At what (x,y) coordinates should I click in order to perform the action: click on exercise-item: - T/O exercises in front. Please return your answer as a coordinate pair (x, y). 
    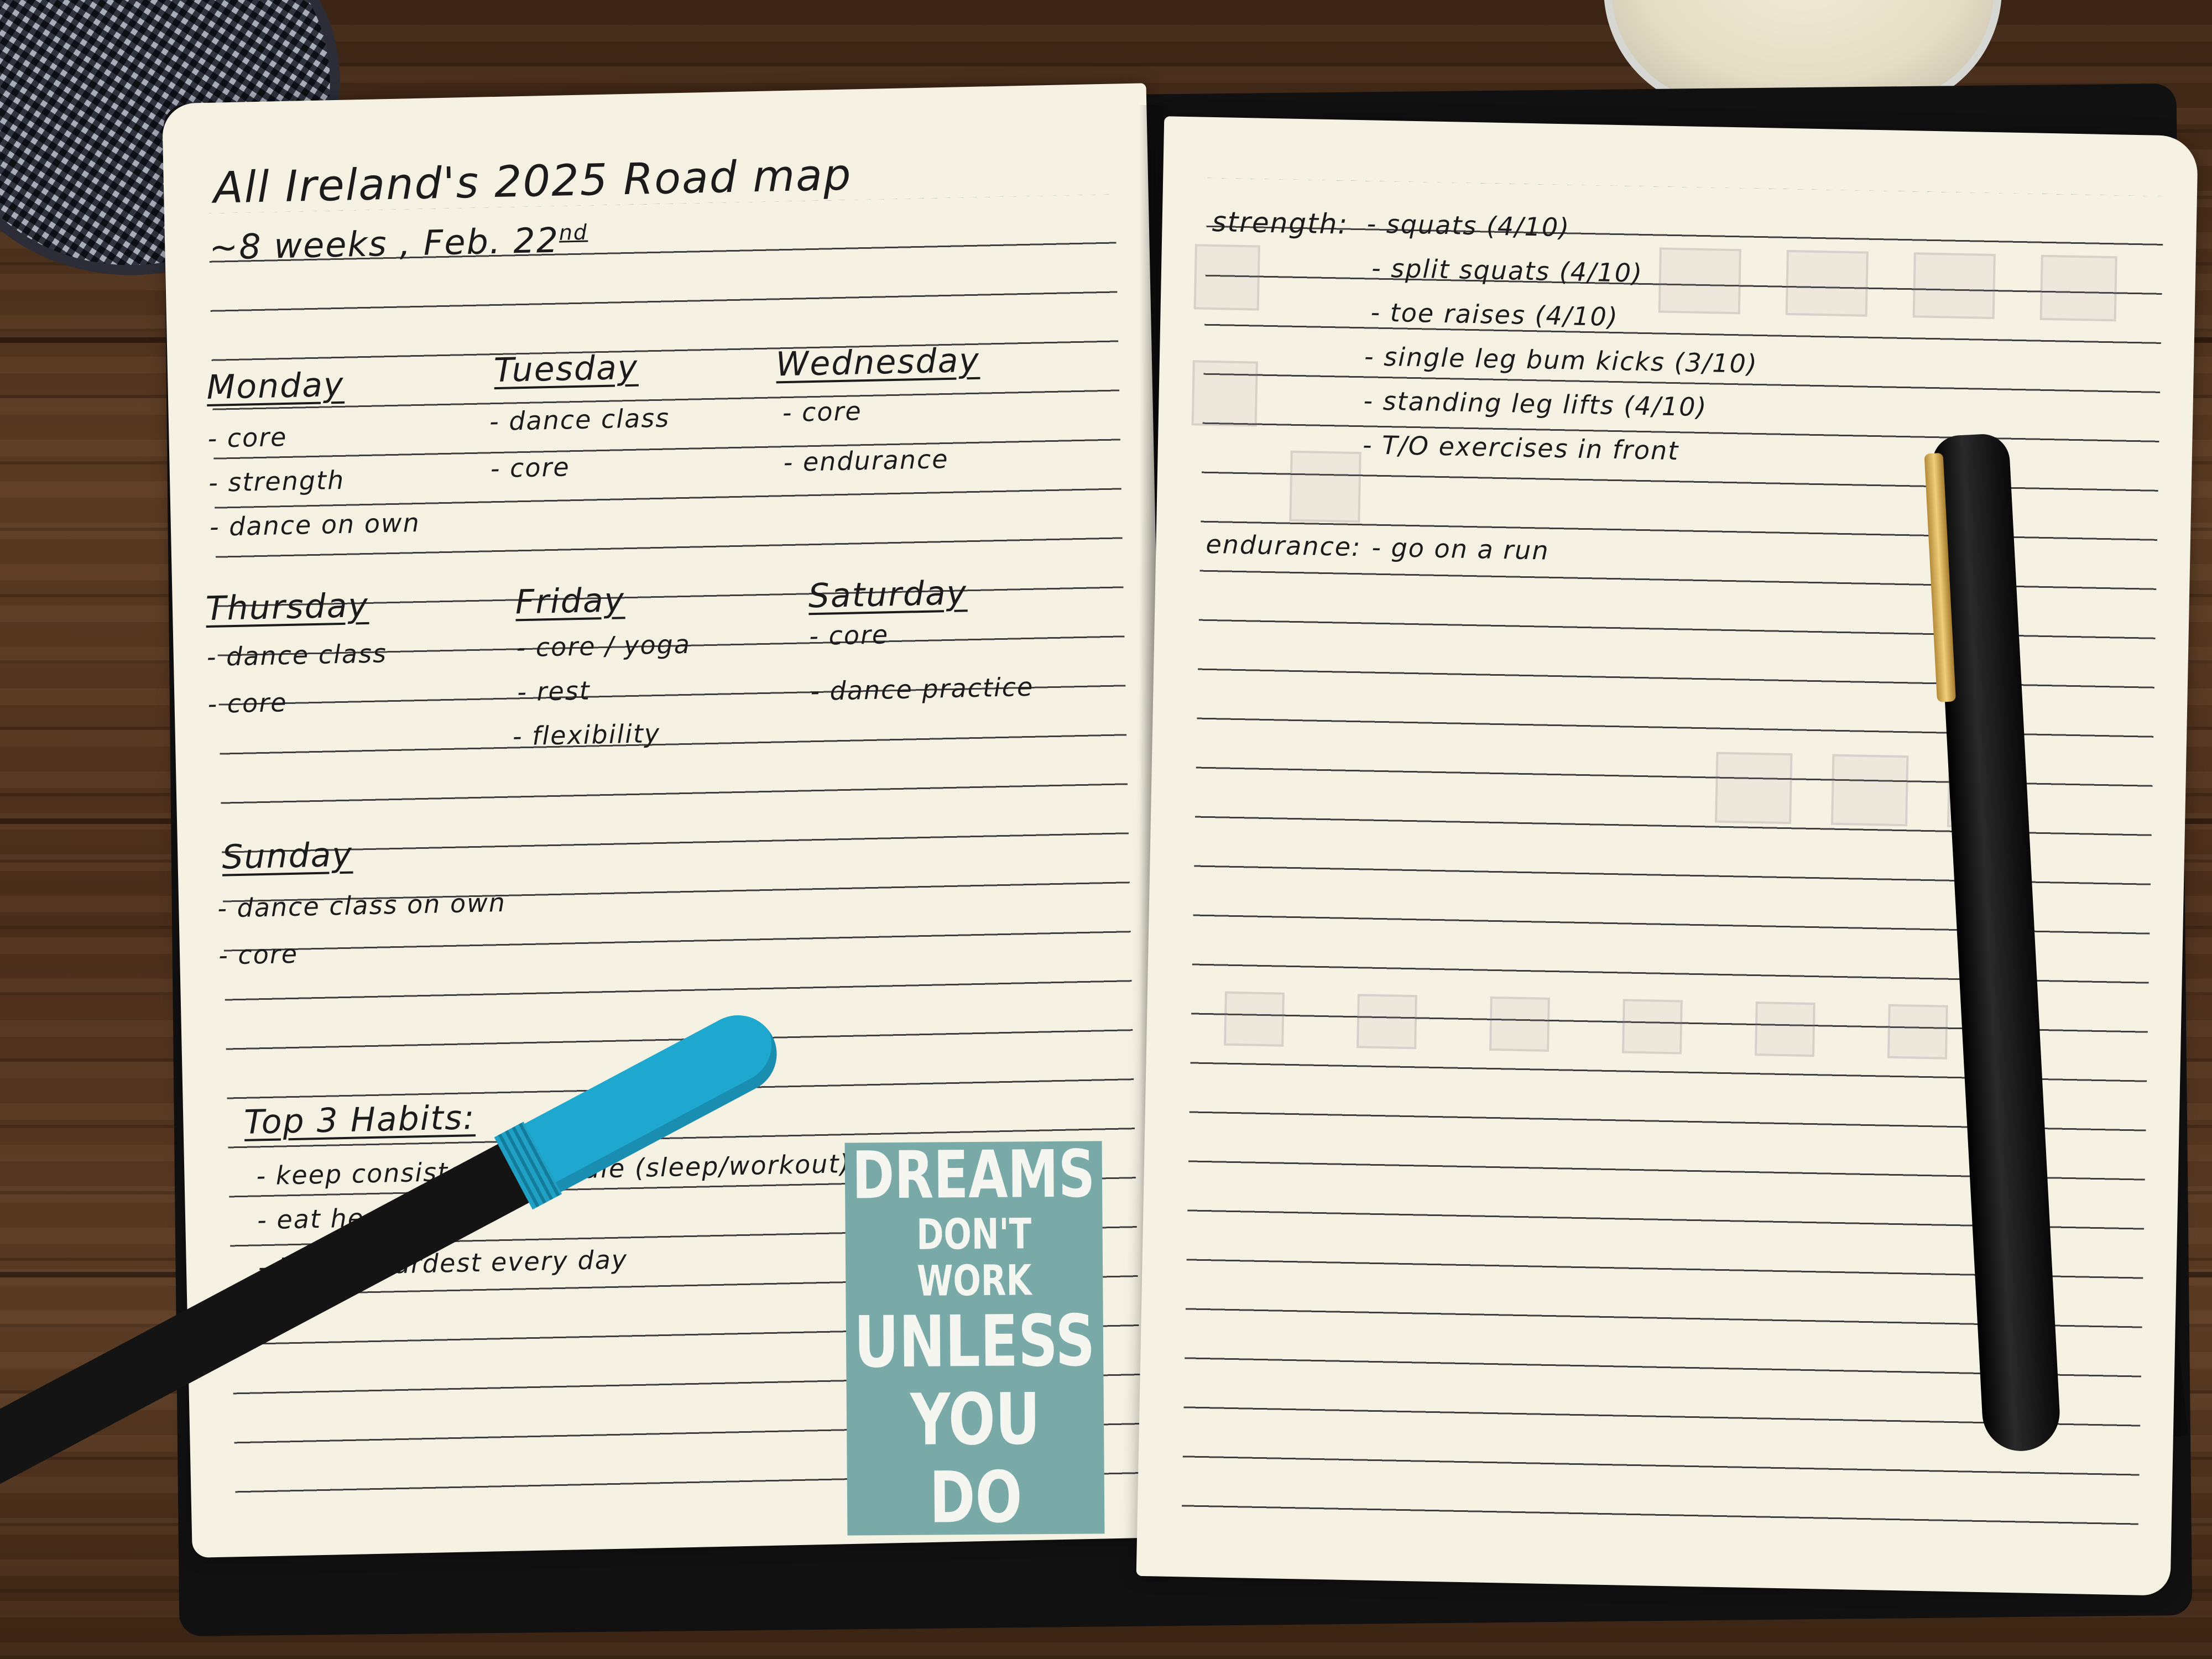
    Looking at the image, I should click on (1520, 448).